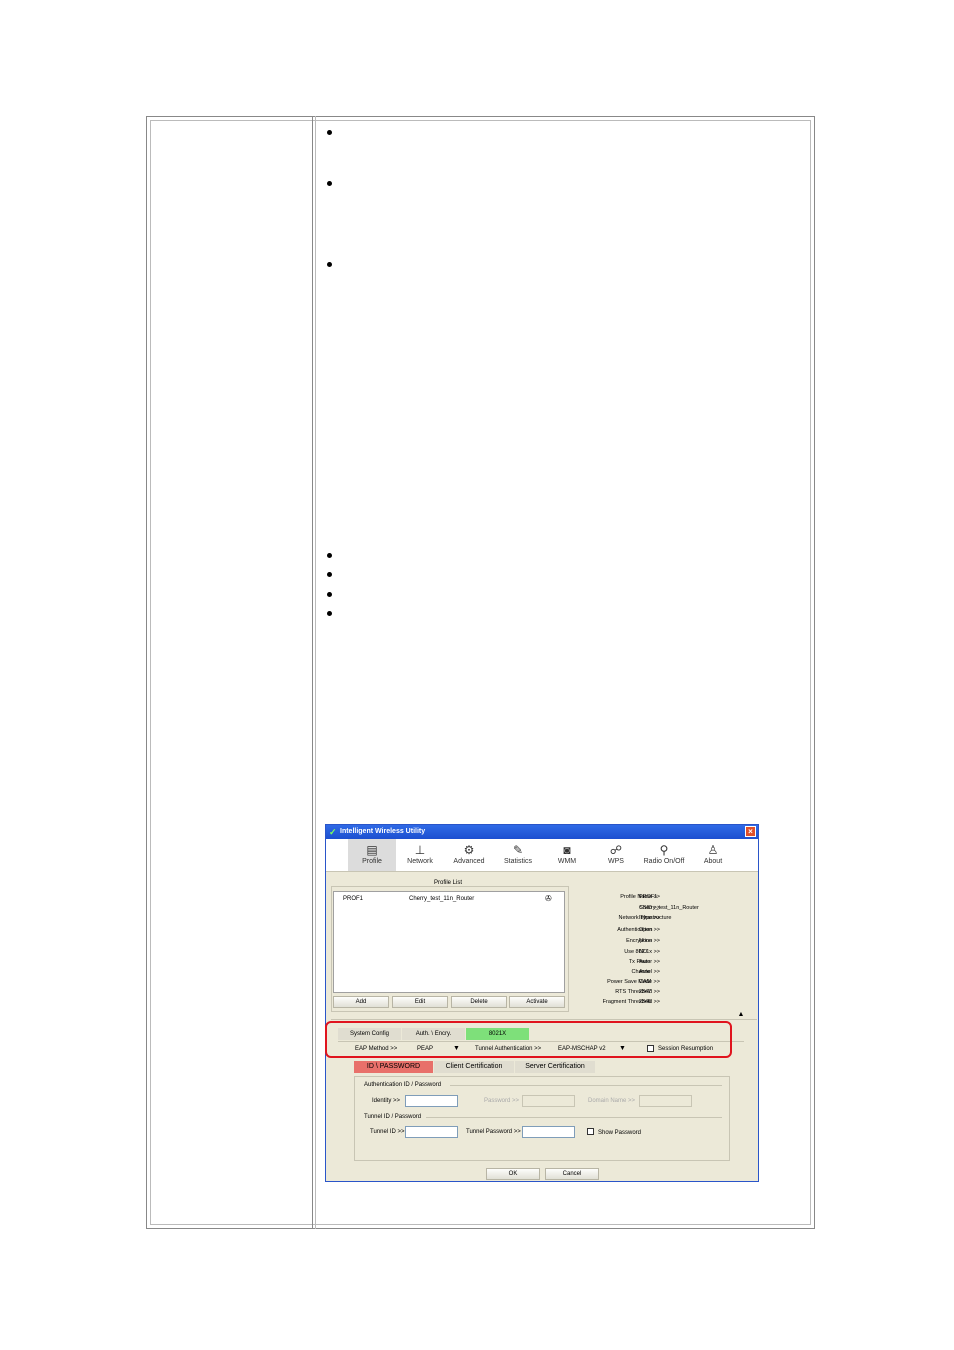 The image size is (954, 1350). Describe the element at coordinates (643, 952) in the screenshot. I see `info-value: NO` at that location.